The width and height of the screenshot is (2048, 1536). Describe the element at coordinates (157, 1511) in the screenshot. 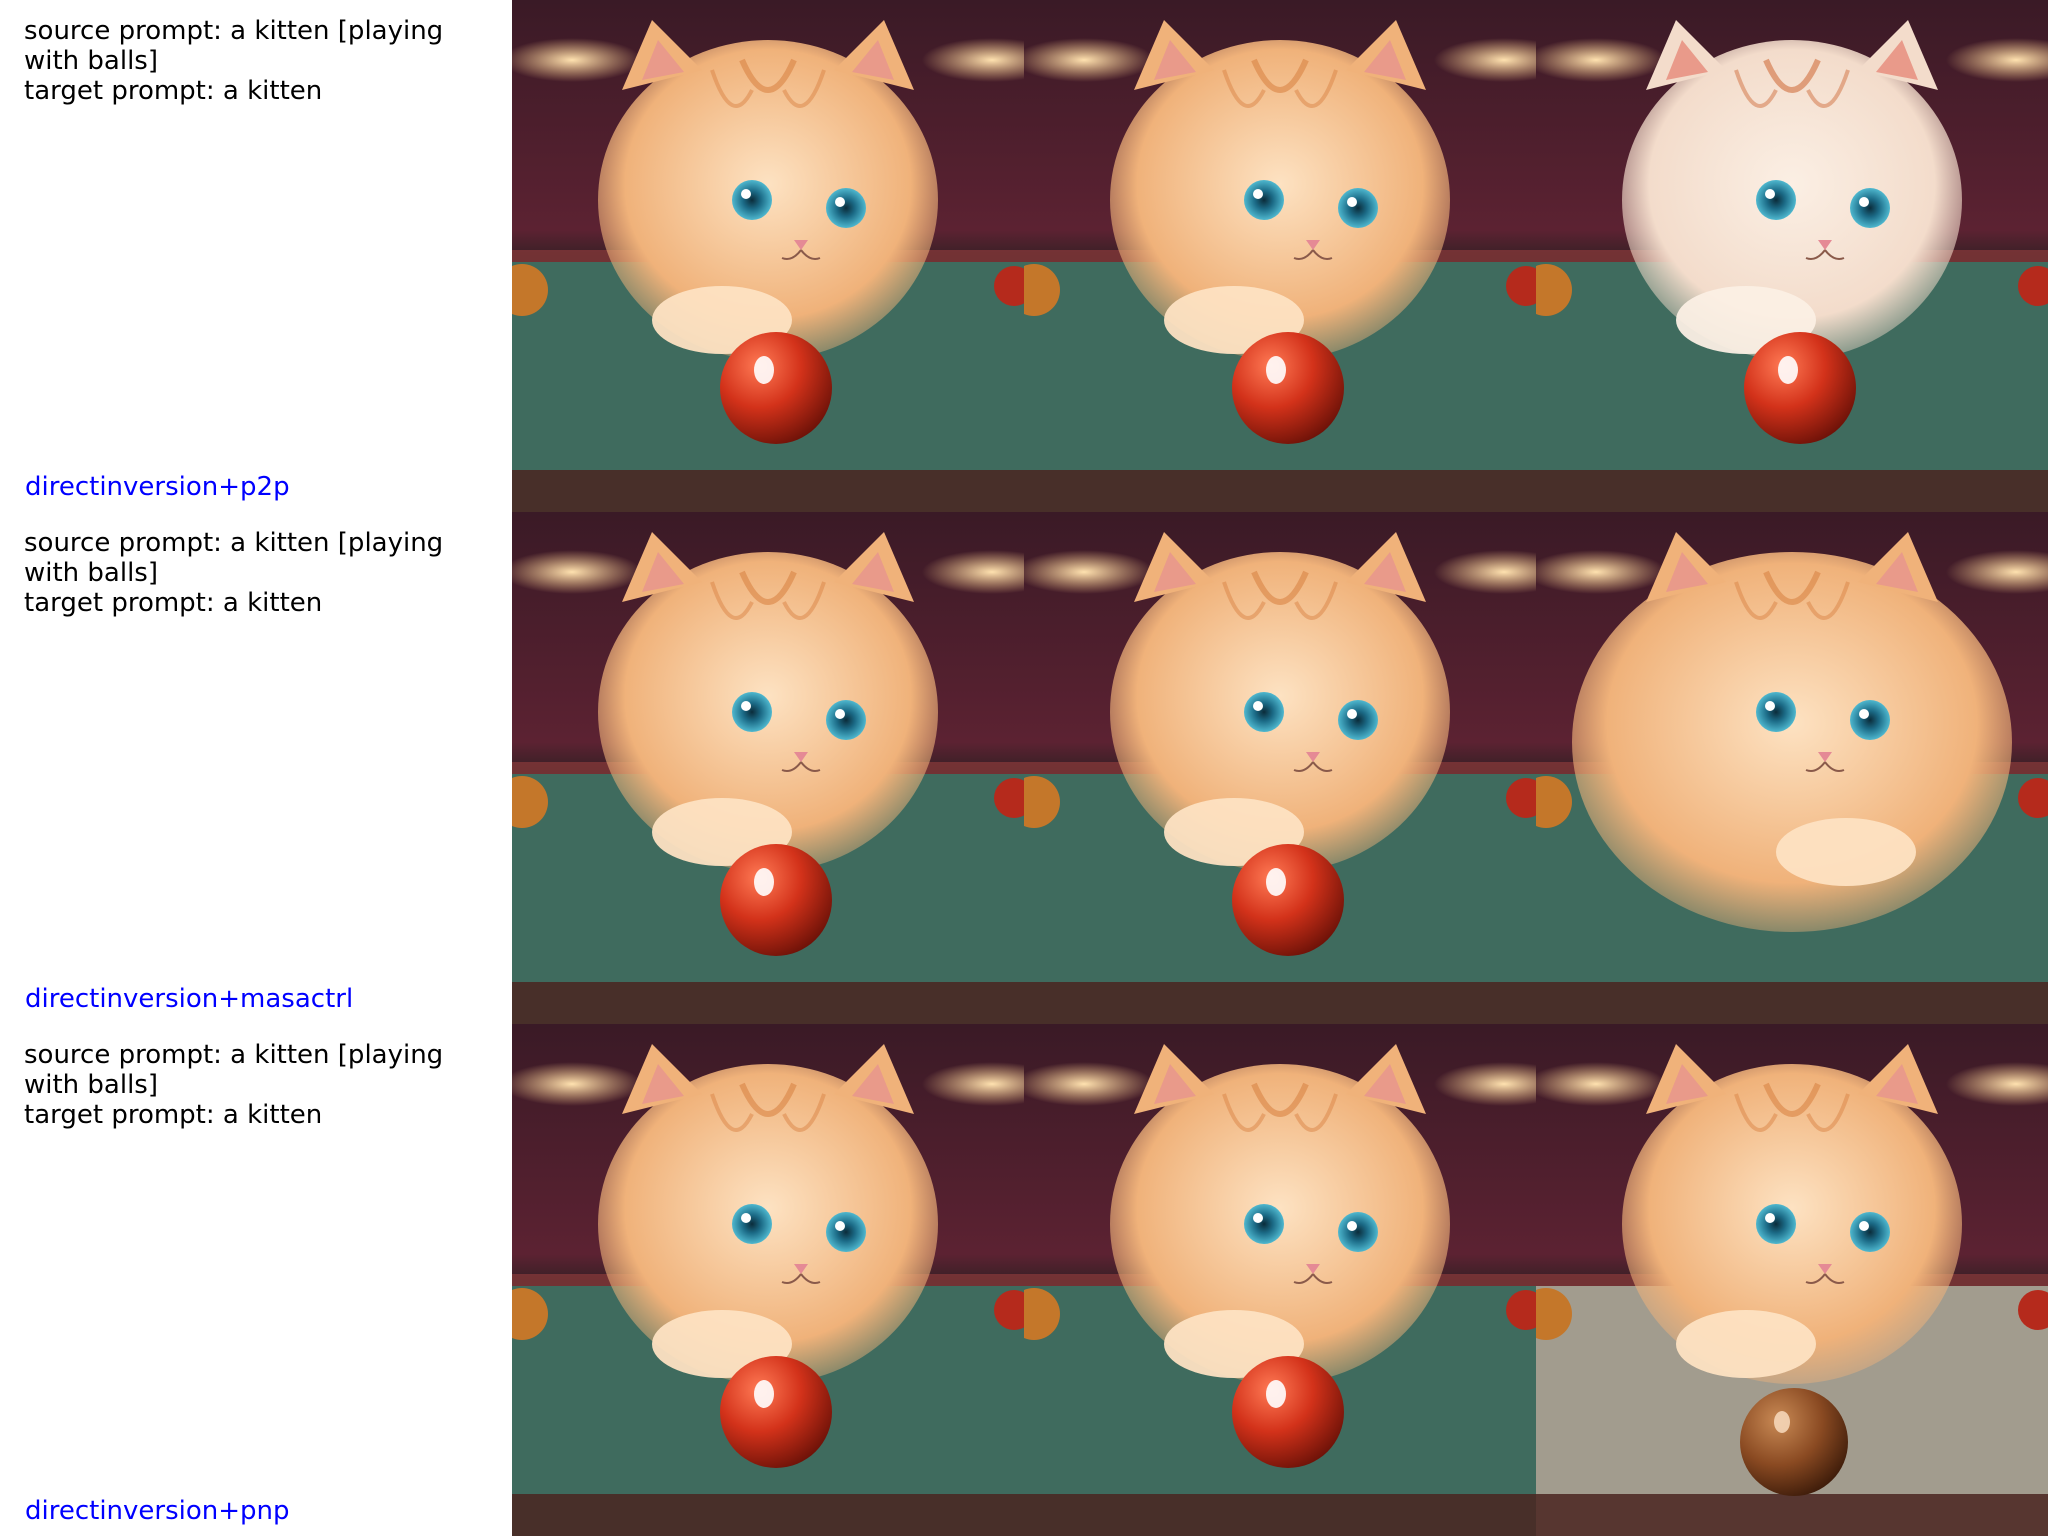

I see `method-label: directinversion+pnp` at that location.